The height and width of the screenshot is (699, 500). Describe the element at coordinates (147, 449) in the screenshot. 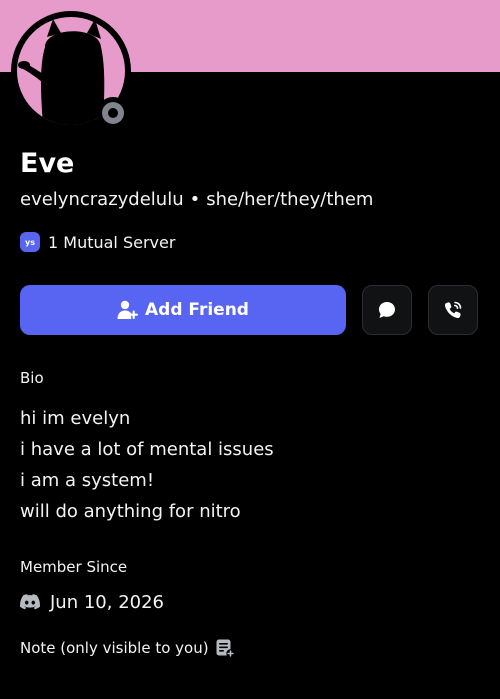

I see `bio-line: i have a lot of mental issues` at that location.